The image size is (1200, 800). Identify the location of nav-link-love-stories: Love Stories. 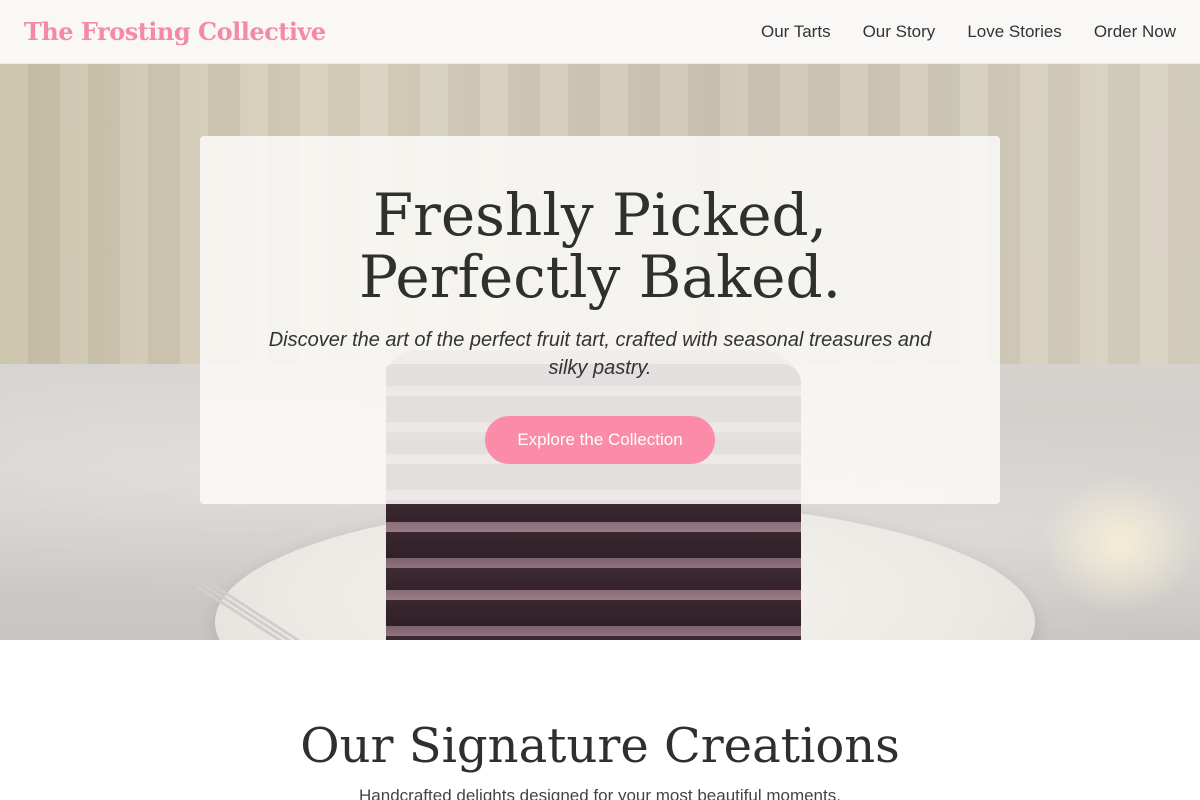
(1014, 32).